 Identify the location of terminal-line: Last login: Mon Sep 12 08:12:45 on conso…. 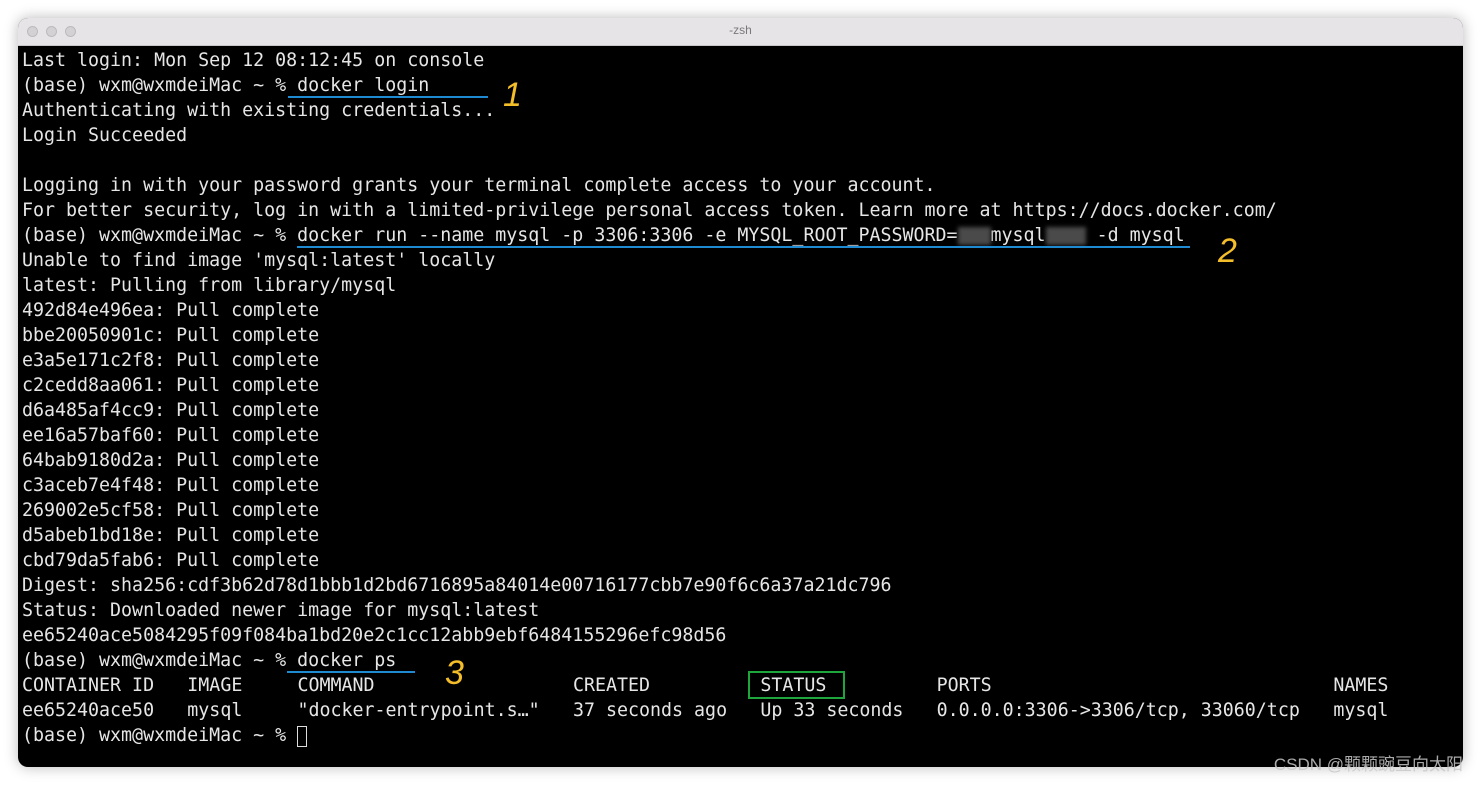
(253, 60).